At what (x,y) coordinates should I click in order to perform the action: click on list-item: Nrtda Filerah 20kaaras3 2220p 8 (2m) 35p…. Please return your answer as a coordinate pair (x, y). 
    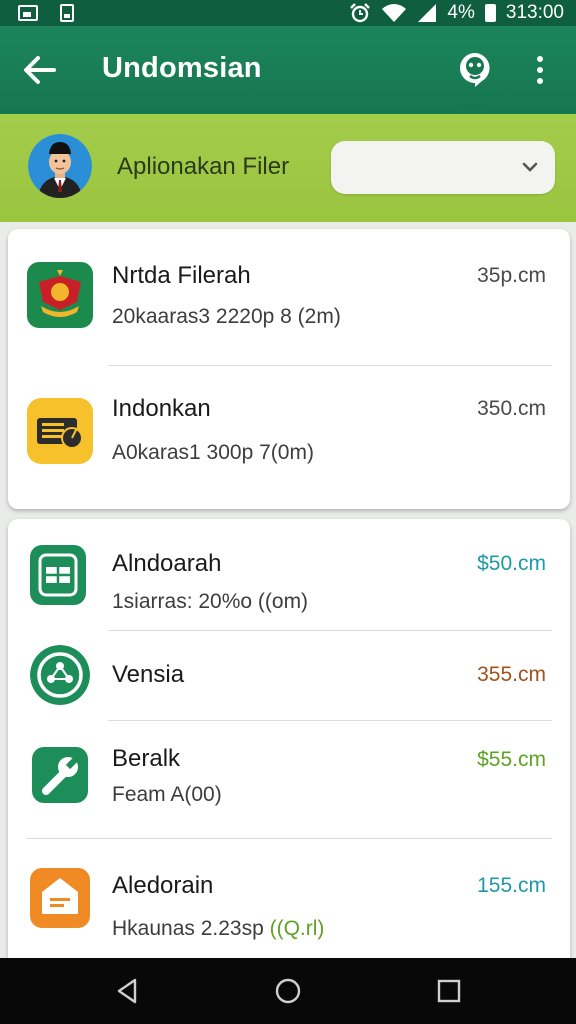
    Looking at the image, I should click on (289, 297).